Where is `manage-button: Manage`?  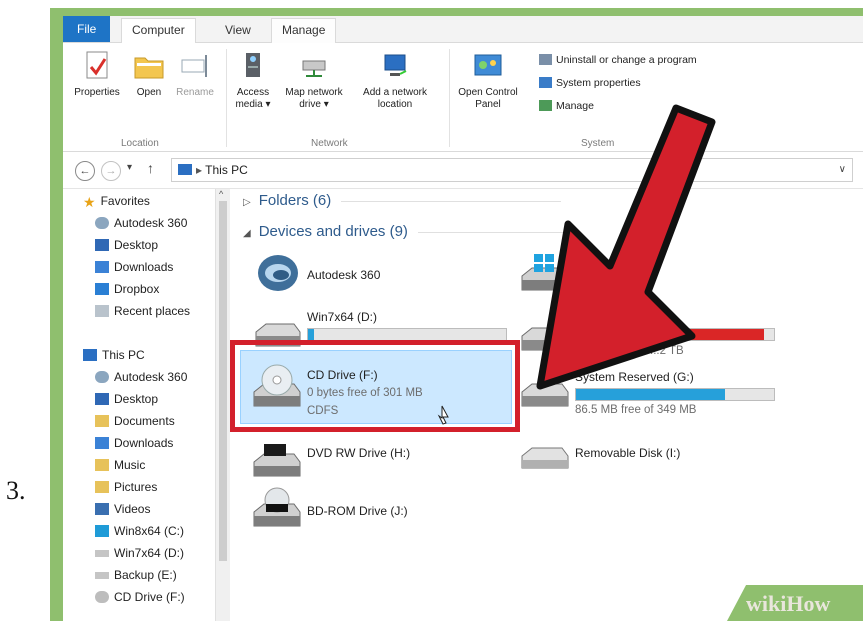
manage-button: Manage is located at coordinates (566, 106).